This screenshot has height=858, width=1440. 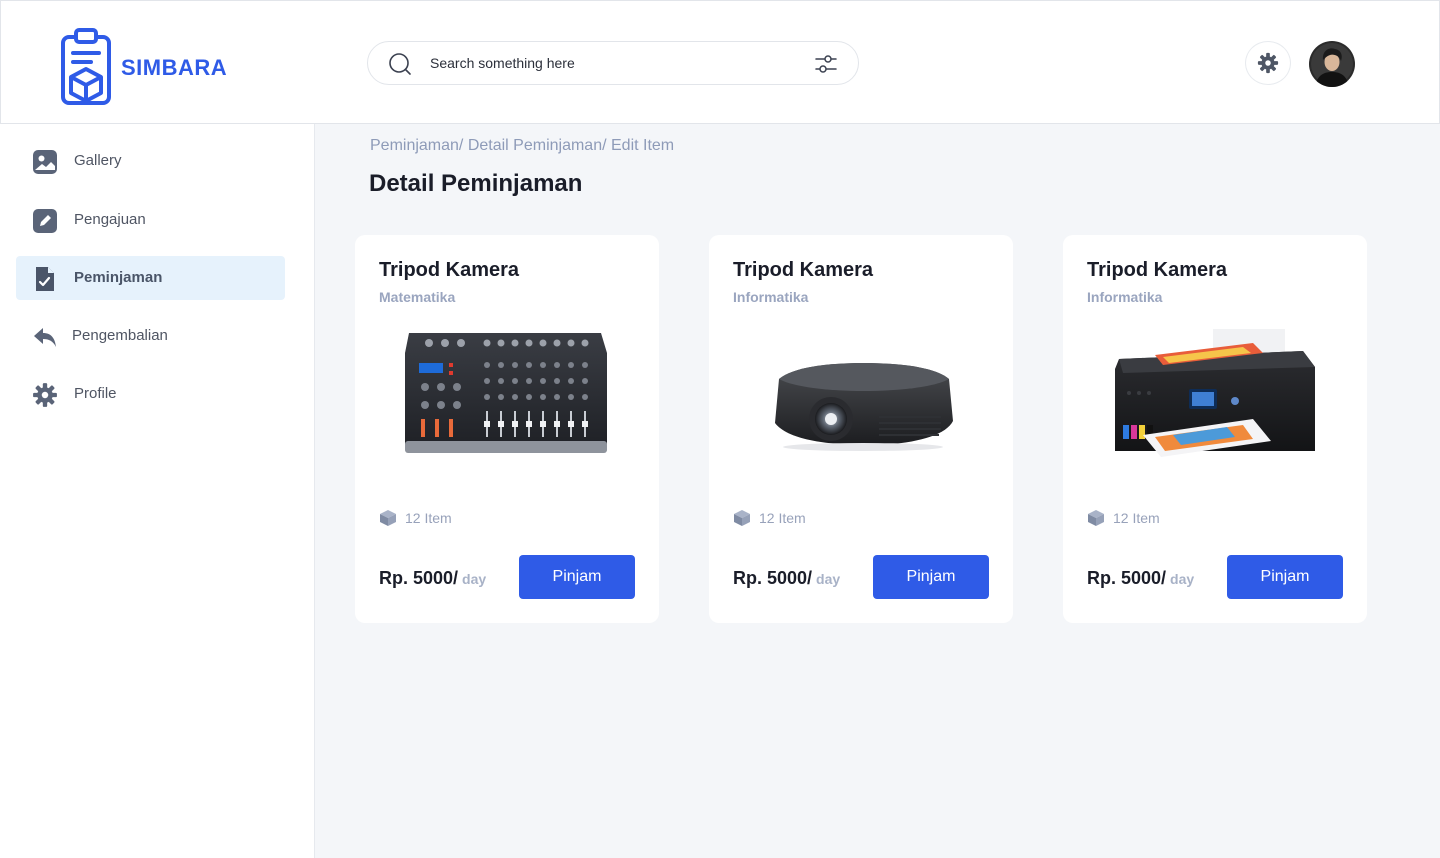 What do you see at coordinates (98, 160) in the screenshot?
I see `sidebar-item-label: Gallery` at bounding box center [98, 160].